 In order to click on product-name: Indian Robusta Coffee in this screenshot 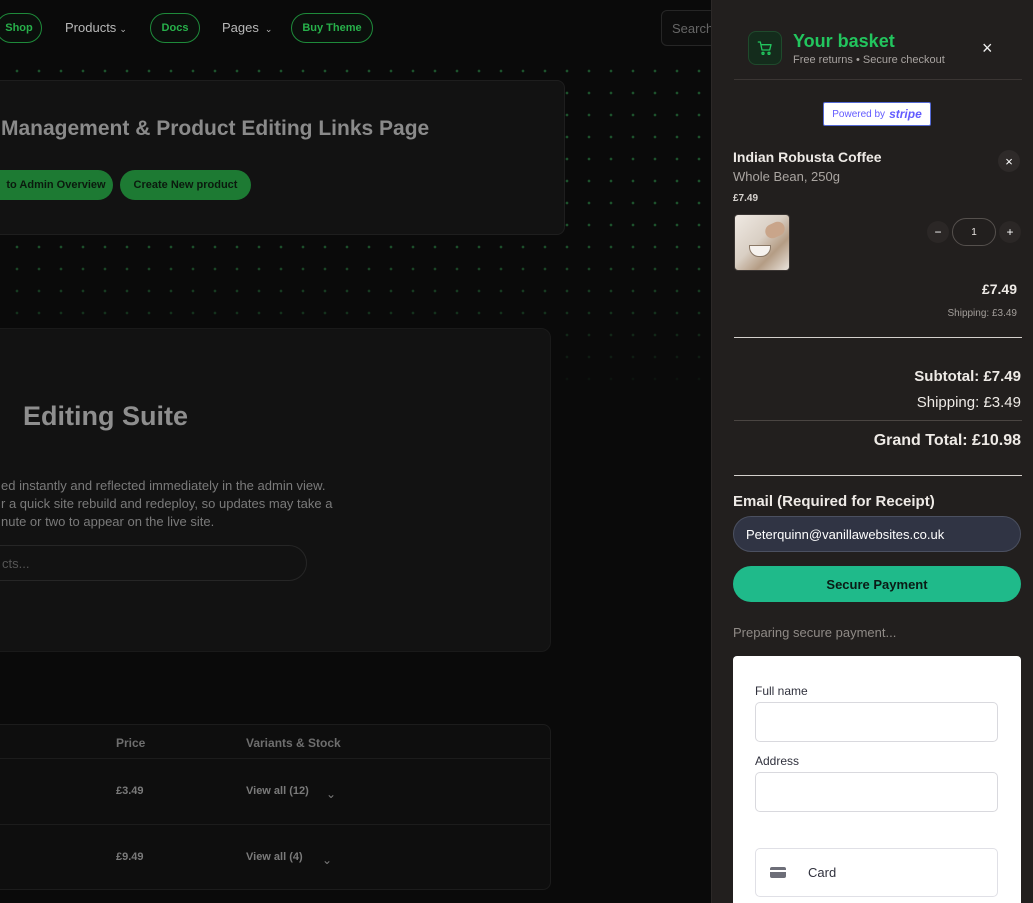, I will do `click(807, 157)`.